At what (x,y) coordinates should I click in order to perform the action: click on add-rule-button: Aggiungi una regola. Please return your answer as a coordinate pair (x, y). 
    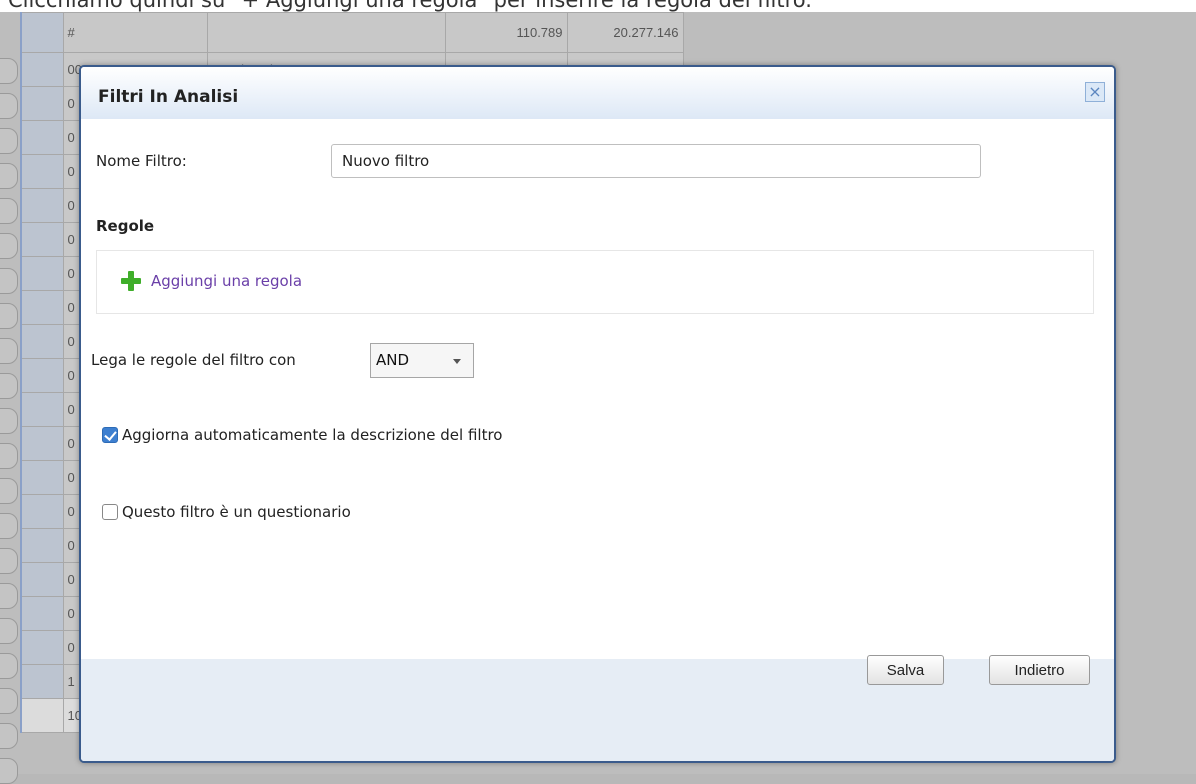
    Looking at the image, I should click on (211, 281).